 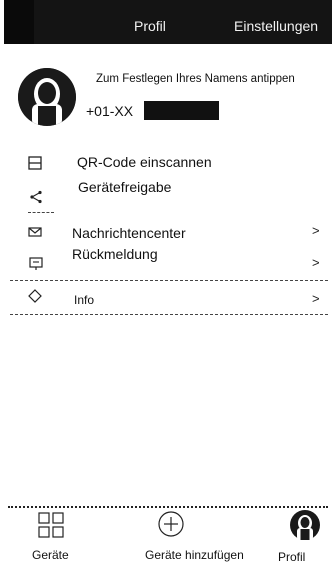 I want to click on add-circle-icon, so click(x=171, y=524).